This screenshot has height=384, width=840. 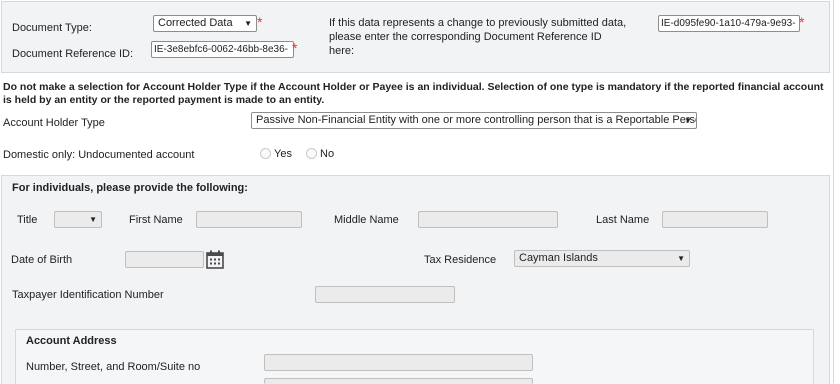 I want to click on document-type-value: Corrected Data, so click(x=195, y=23).